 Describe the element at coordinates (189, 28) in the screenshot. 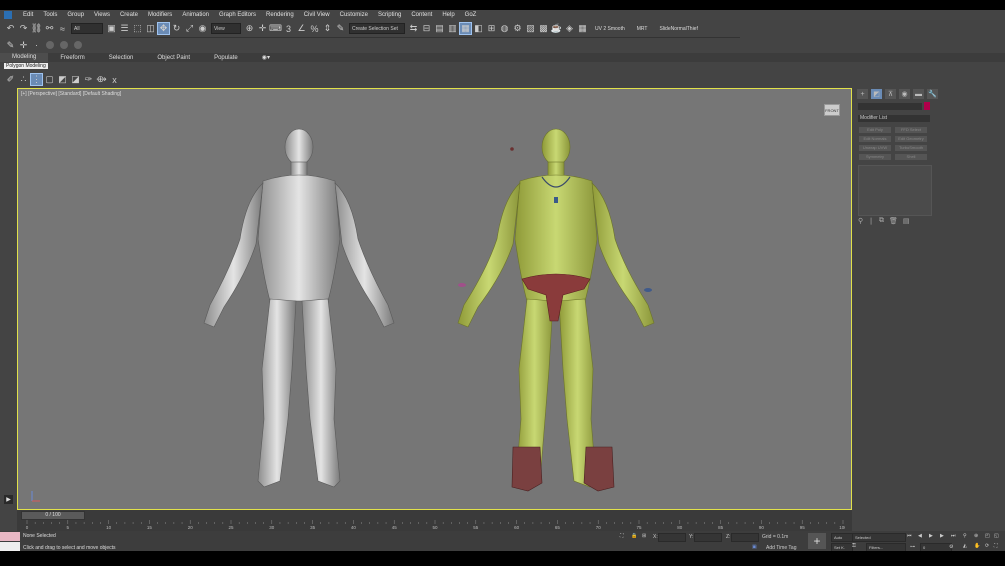

I see `select-scale-icon: ⤢` at that location.